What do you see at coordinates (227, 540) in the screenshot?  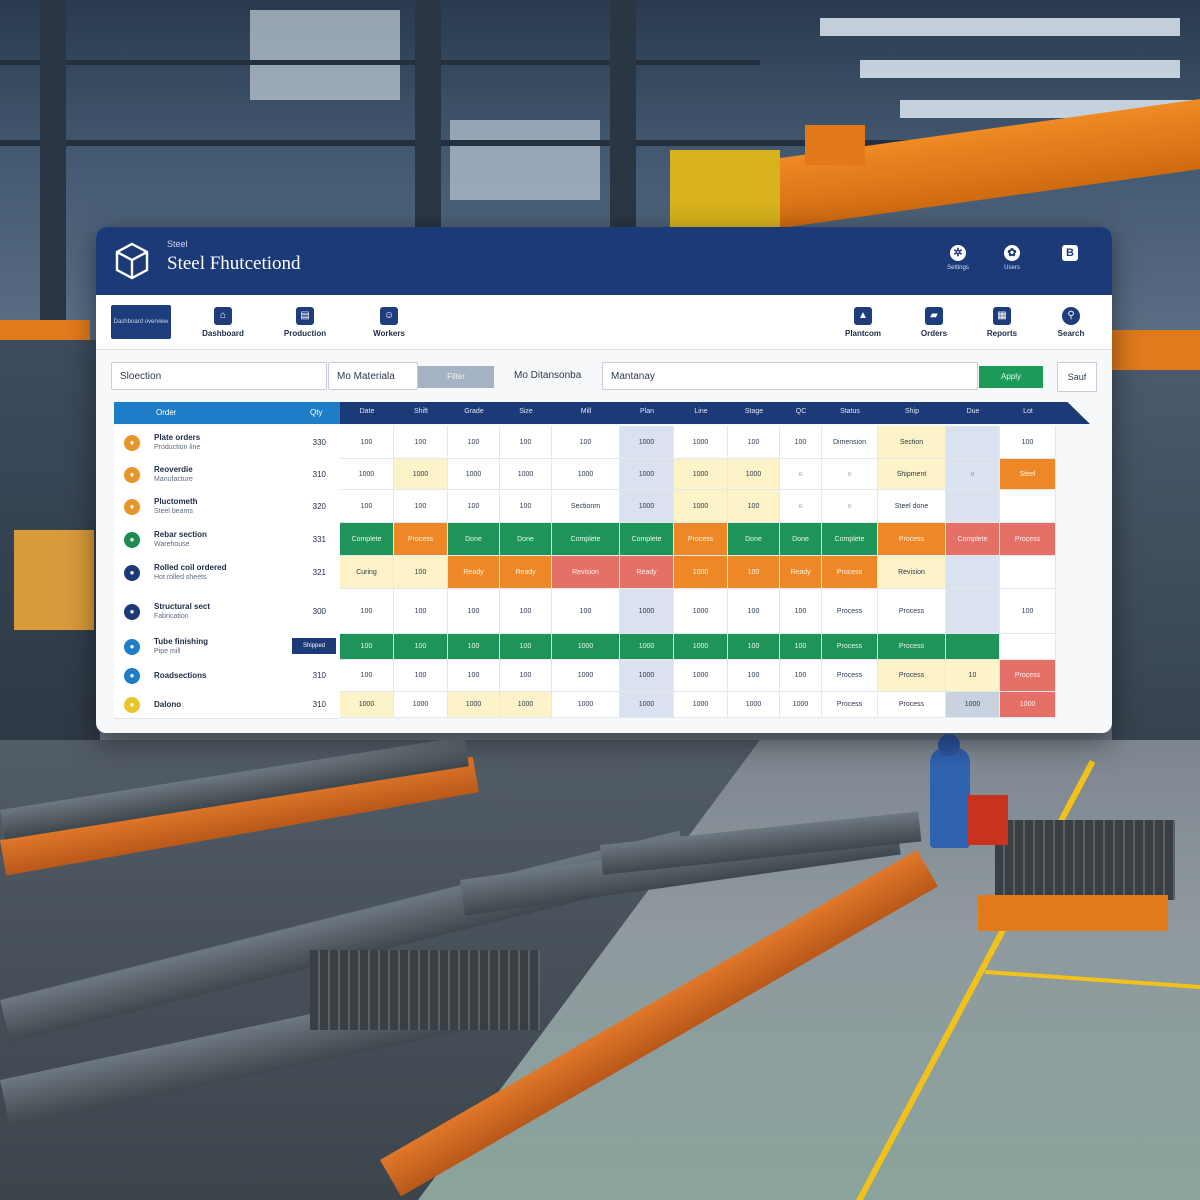 I see `table-row: ● Rebar section Warehouse 331` at bounding box center [227, 540].